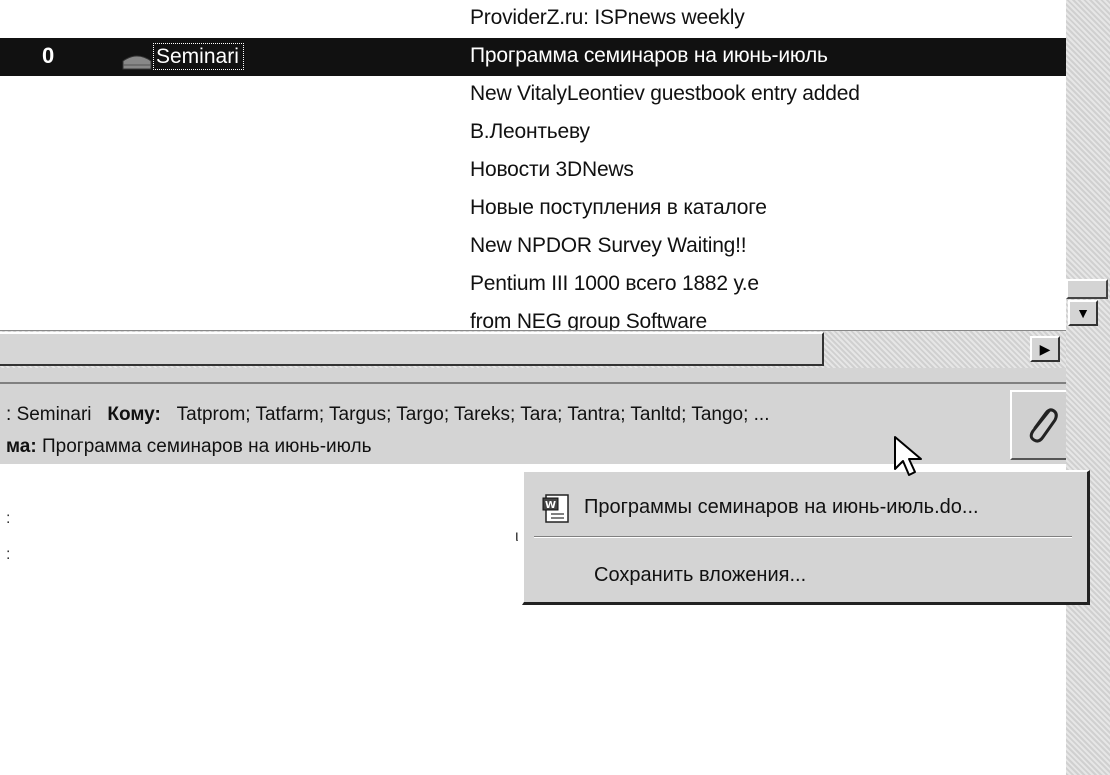 The image size is (1110, 775). What do you see at coordinates (803, 537) in the screenshot?
I see `menu-separator` at bounding box center [803, 537].